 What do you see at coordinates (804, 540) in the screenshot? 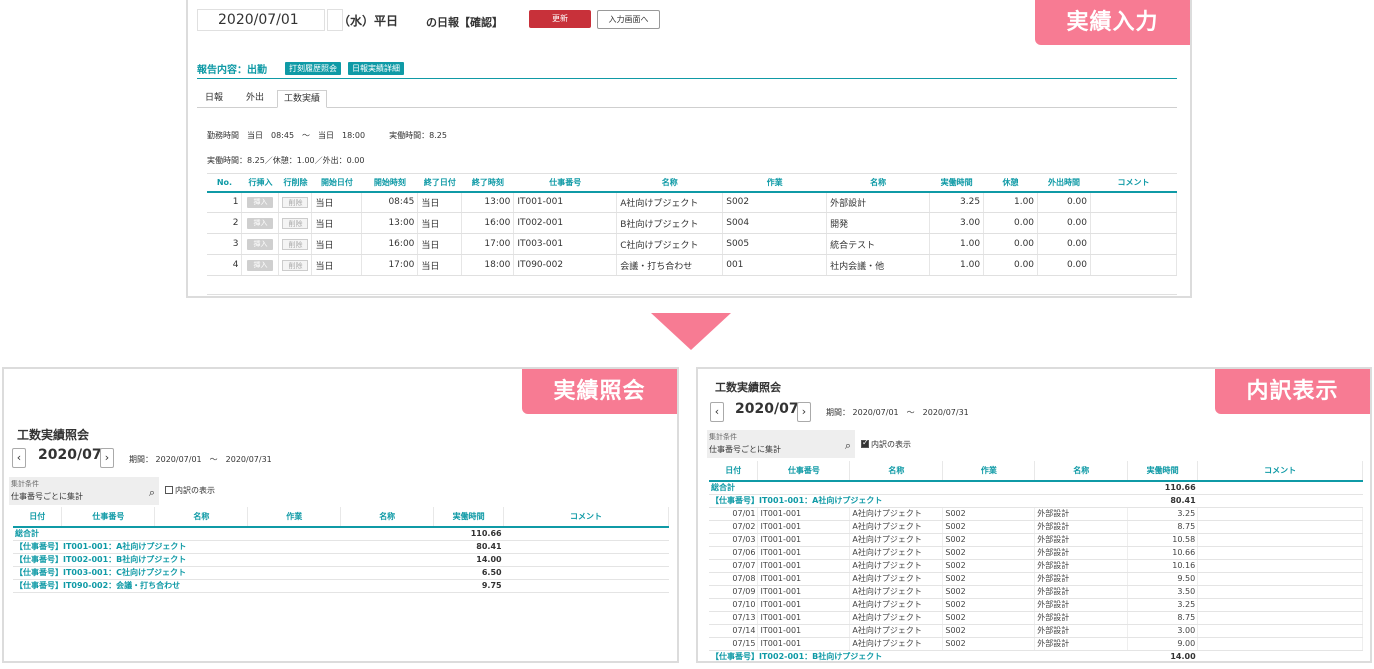
I see `detail-job: IT001-001` at bounding box center [804, 540].